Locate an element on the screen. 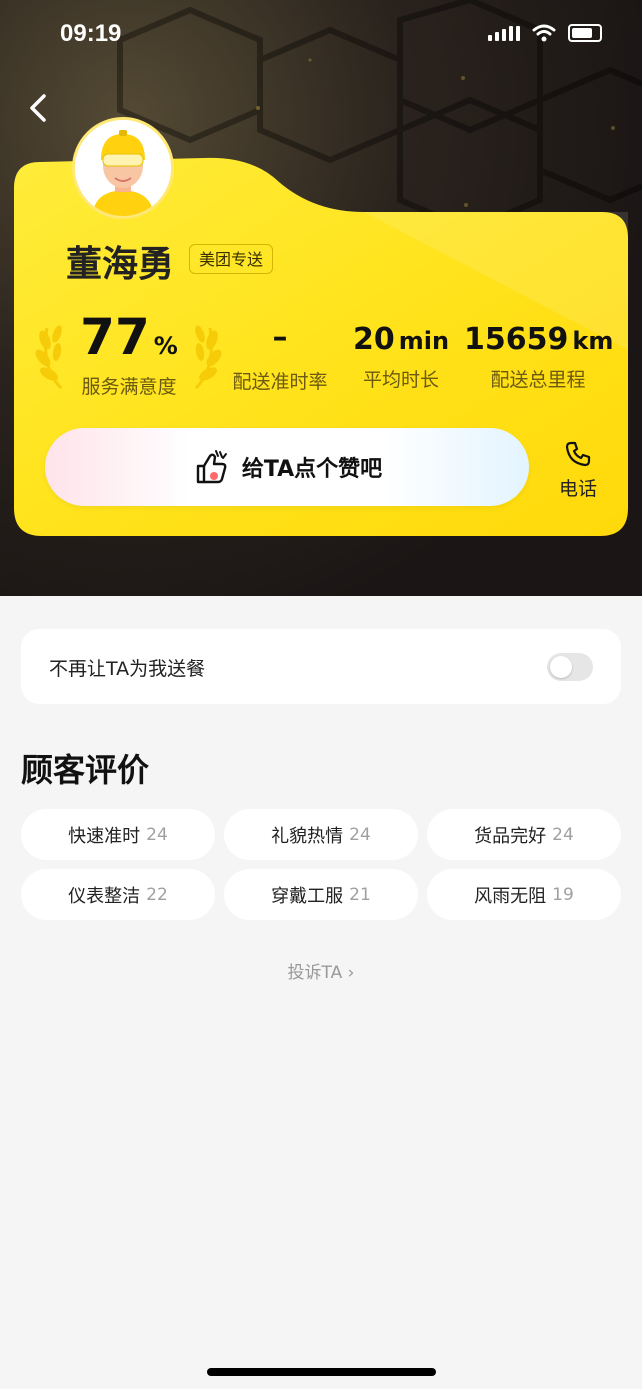 The width and height of the screenshot is (642, 1389). avatar-illustration is located at coordinates (123, 168).